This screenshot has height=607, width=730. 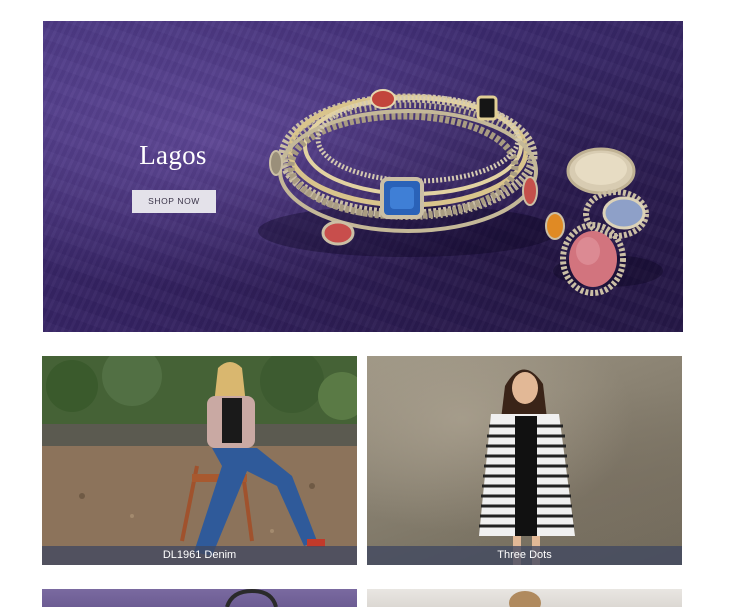 What do you see at coordinates (199, 555) in the screenshot?
I see `tile-caption: DL1961 Denim` at bounding box center [199, 555].